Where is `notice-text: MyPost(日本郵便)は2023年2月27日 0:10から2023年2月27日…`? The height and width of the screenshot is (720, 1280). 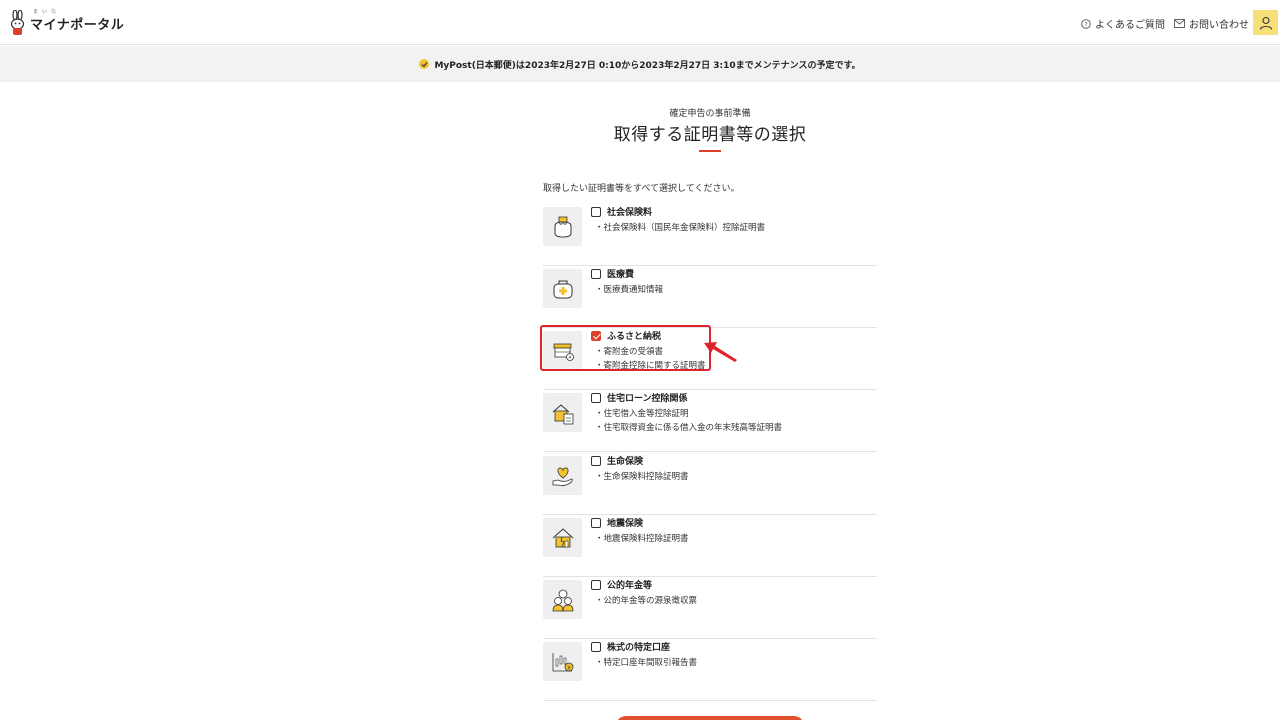
notice-text: MyPost(日本郵便)は2023年2月27日 0:10から2023年2月27日… is located at coordinates (647, 65).